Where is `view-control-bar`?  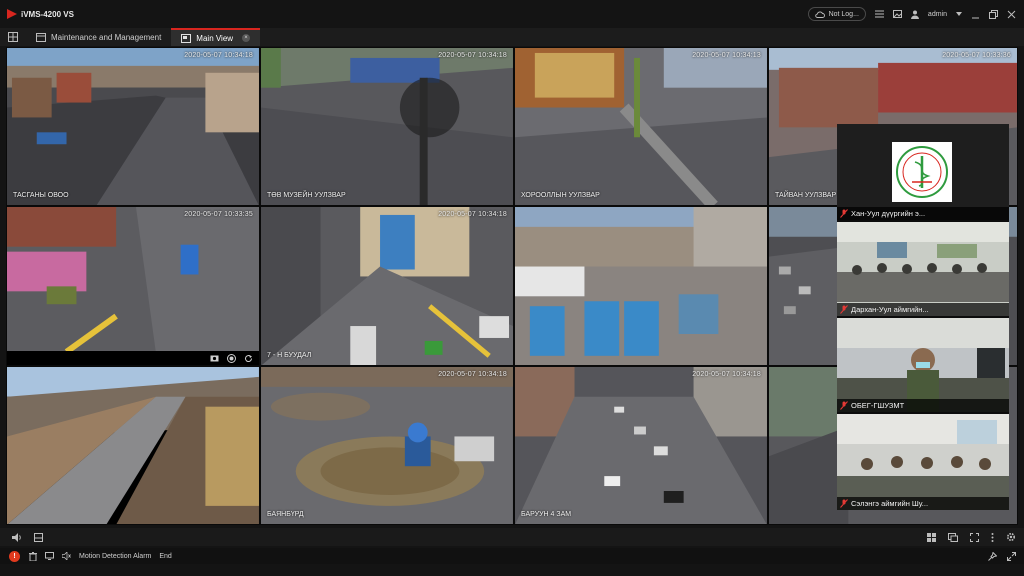
view-control-bar is located at coordinates (512, 537).